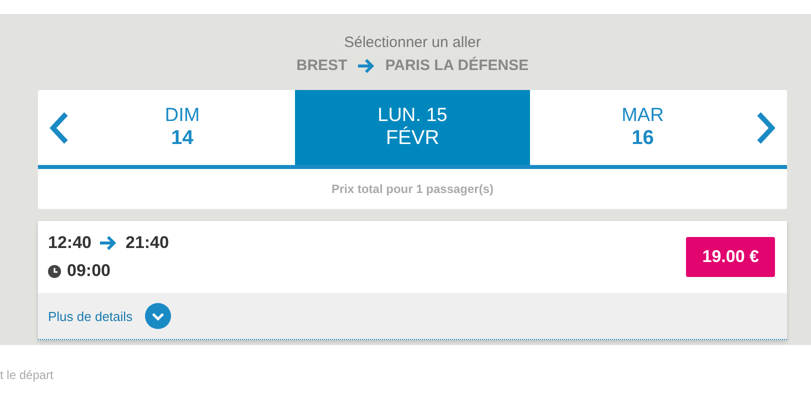 This screenshot has height=405, width=811. Describe the element at coordinates (88, 271) in the screenshot. I see `duration: 09:00` at that location.